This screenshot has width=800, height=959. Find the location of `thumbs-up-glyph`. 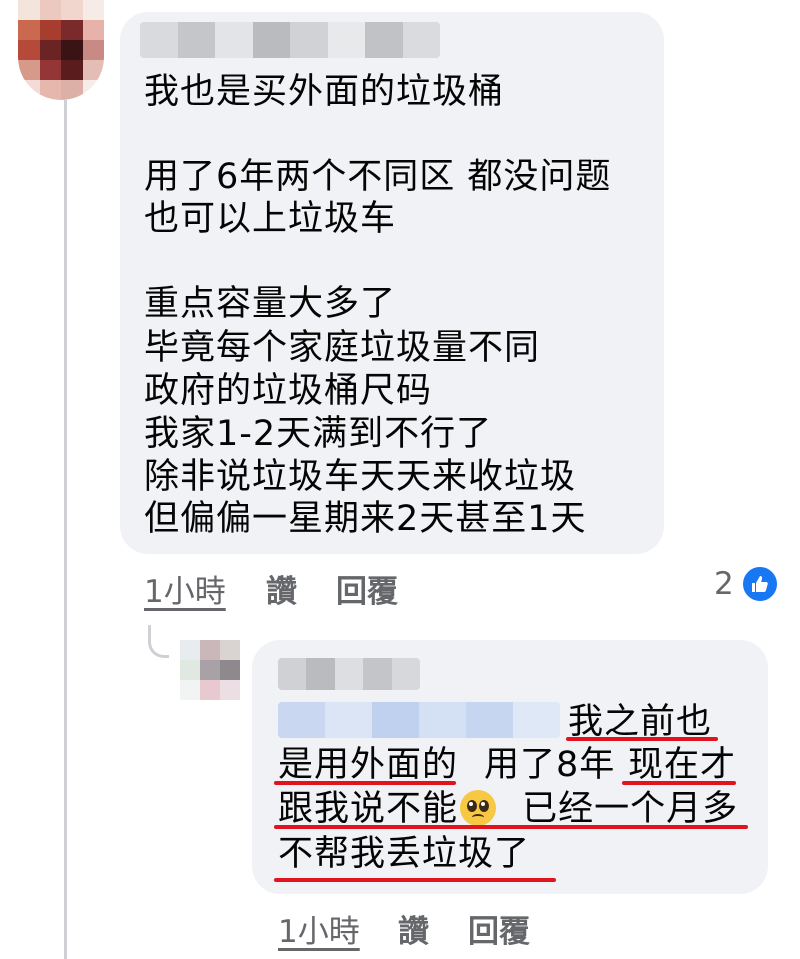

thumbs-up-glyph is located at coordinates (760, 584).